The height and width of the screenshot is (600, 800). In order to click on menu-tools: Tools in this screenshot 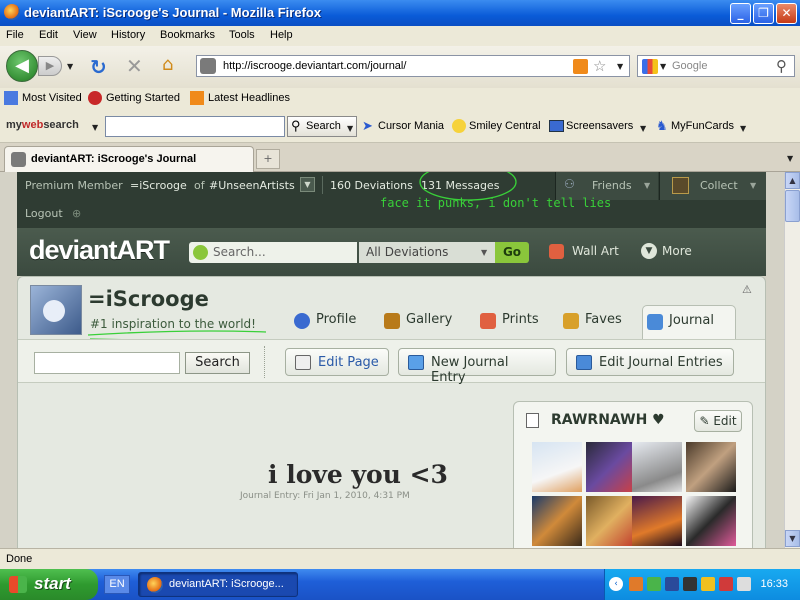, I will do `click(242, 35)`.